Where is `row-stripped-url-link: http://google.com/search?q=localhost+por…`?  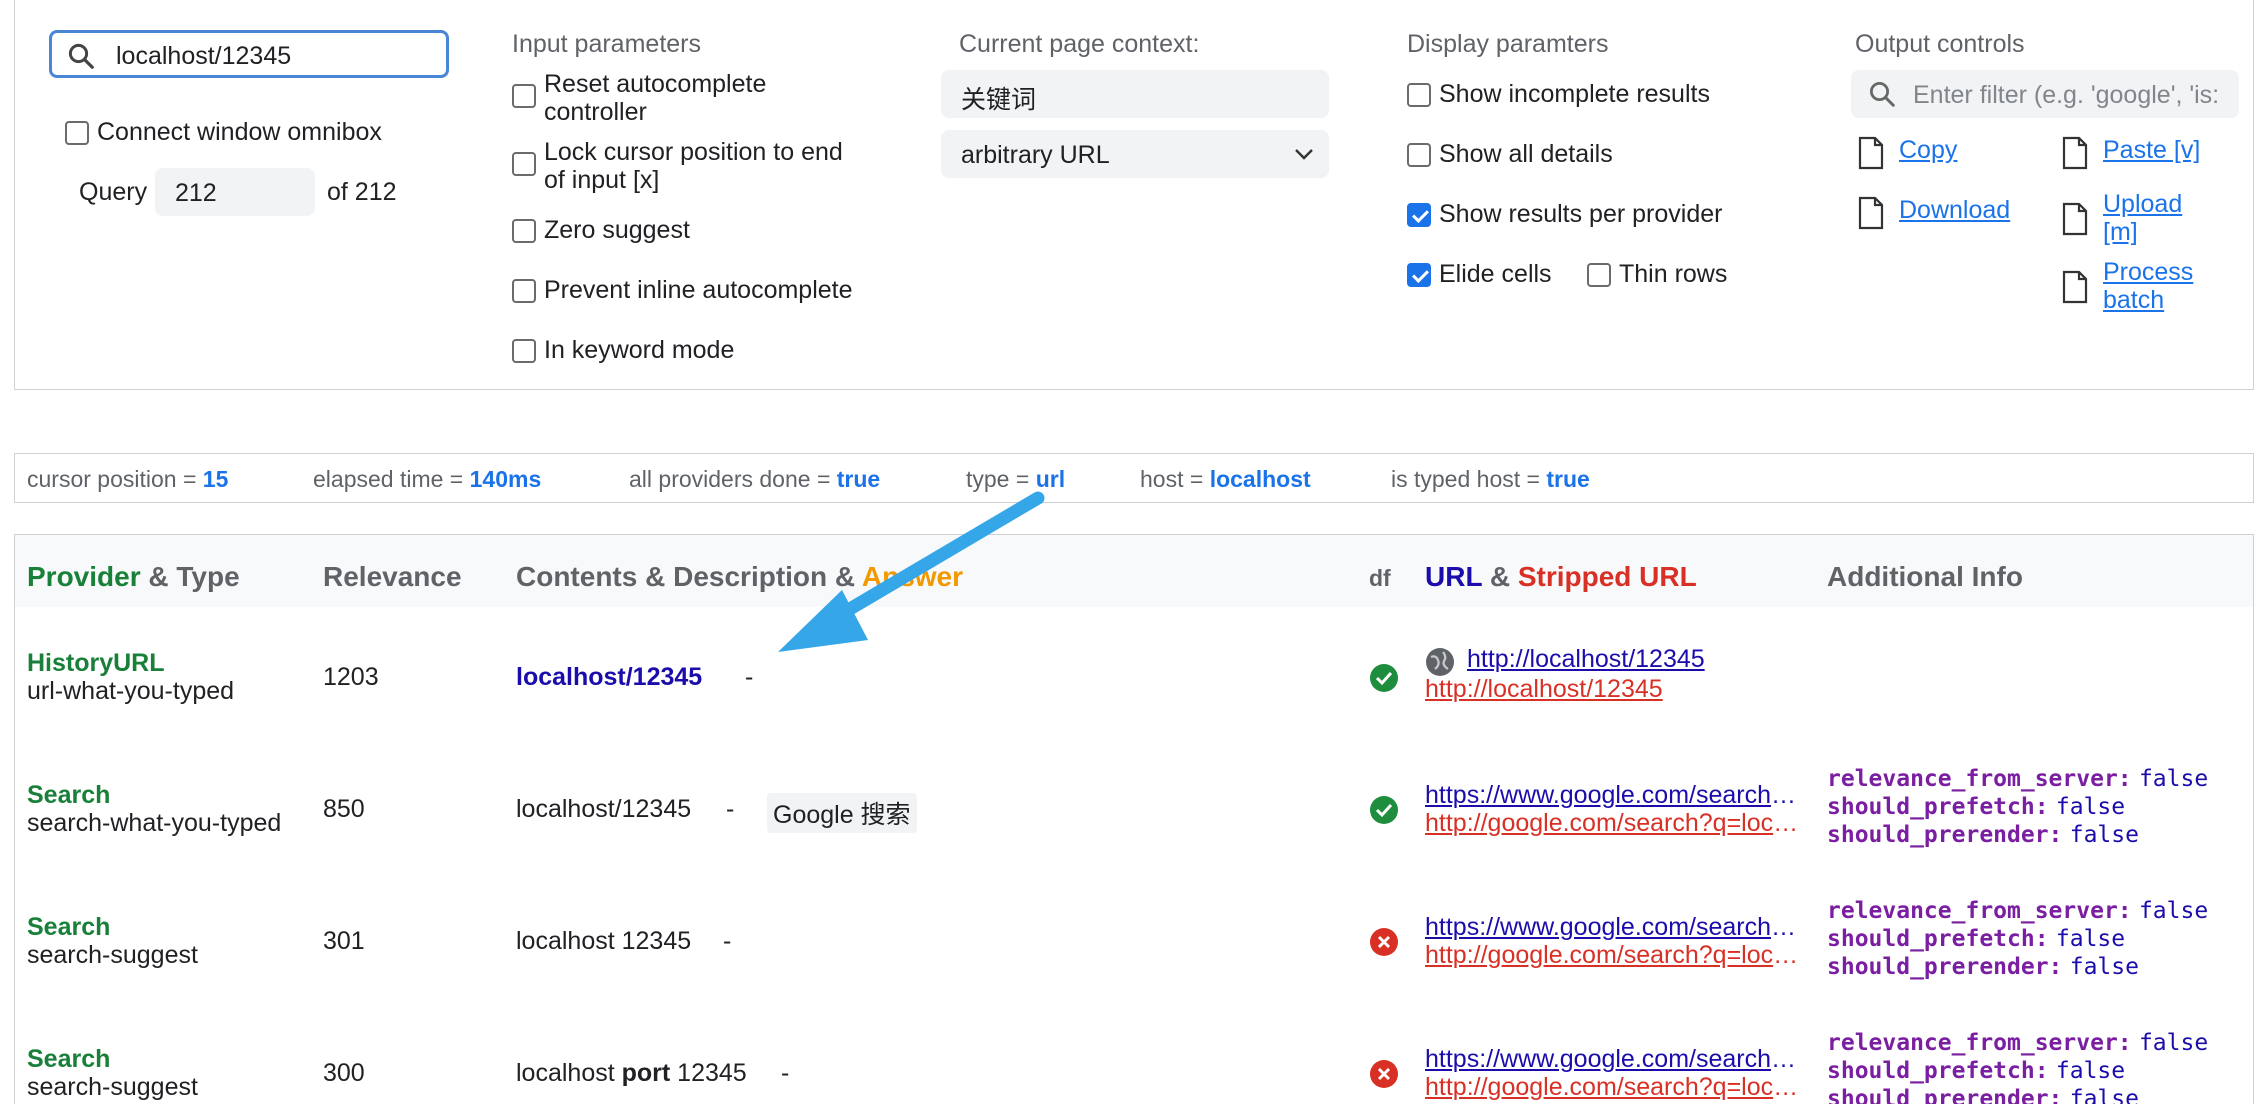 row-stripped-url-link: http://google.com/search?q=localhost+por… is located at coordinates (1615, 1087).